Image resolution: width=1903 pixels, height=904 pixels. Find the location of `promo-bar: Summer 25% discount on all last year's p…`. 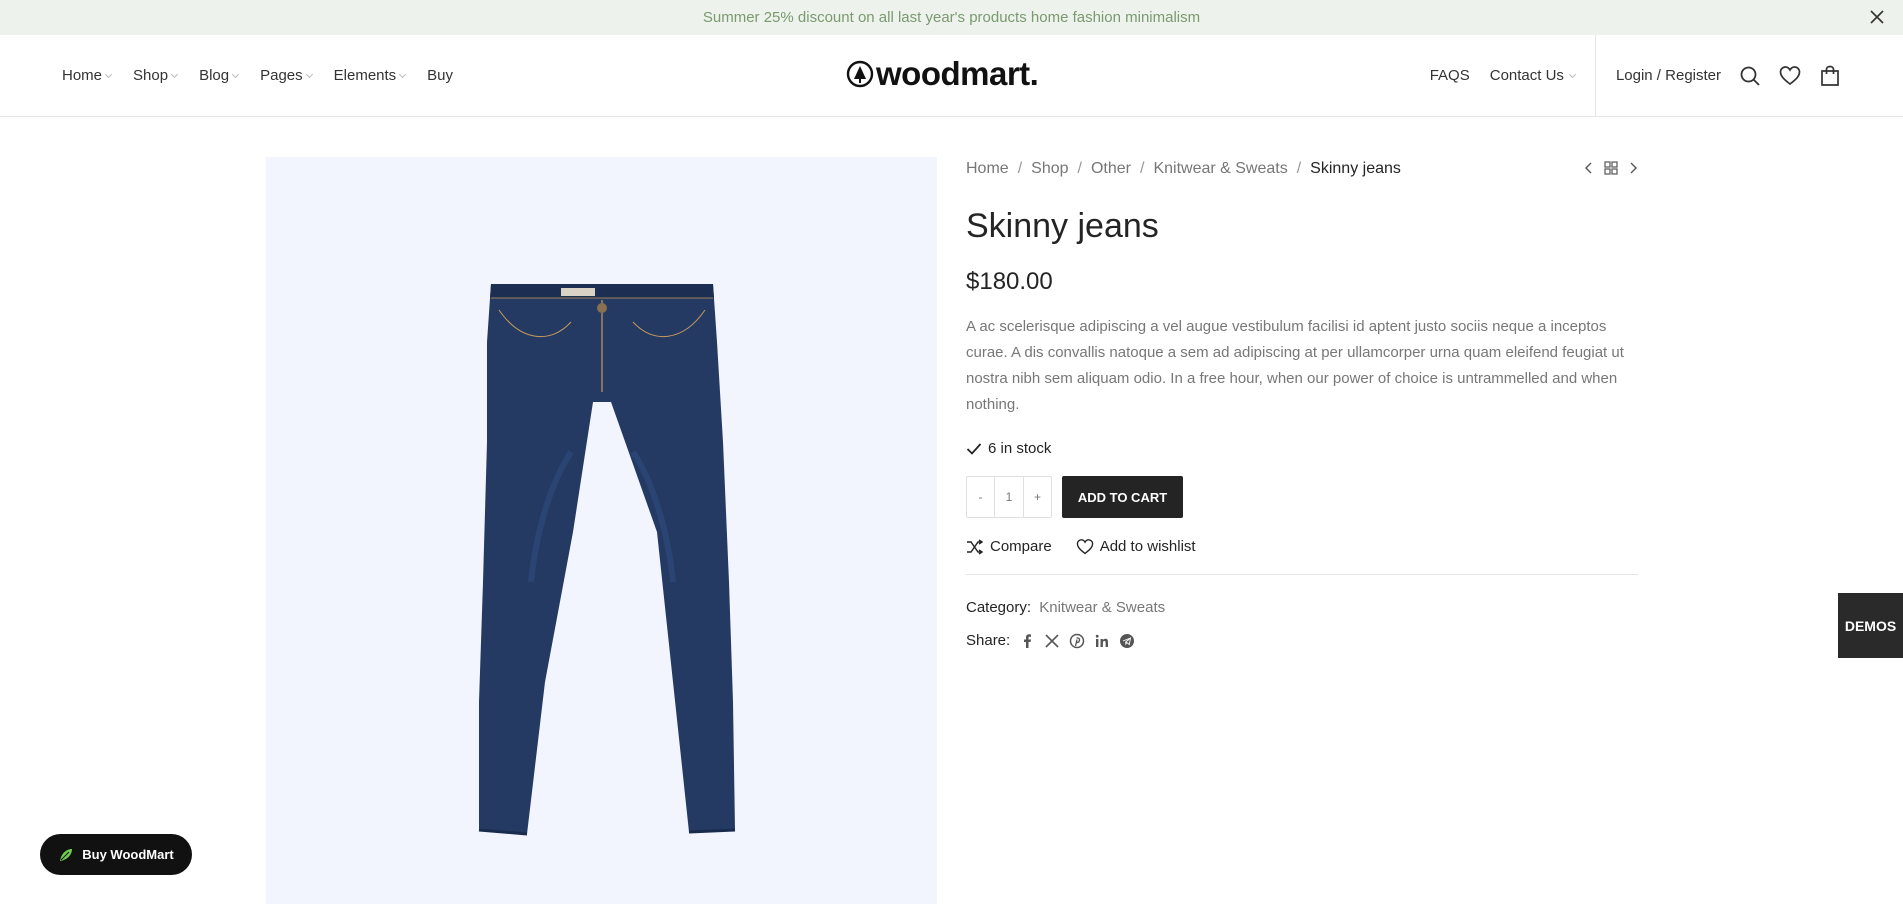

promo-bar: Summer 25% discount on all last year's p… is located at coordinates (951, 17).